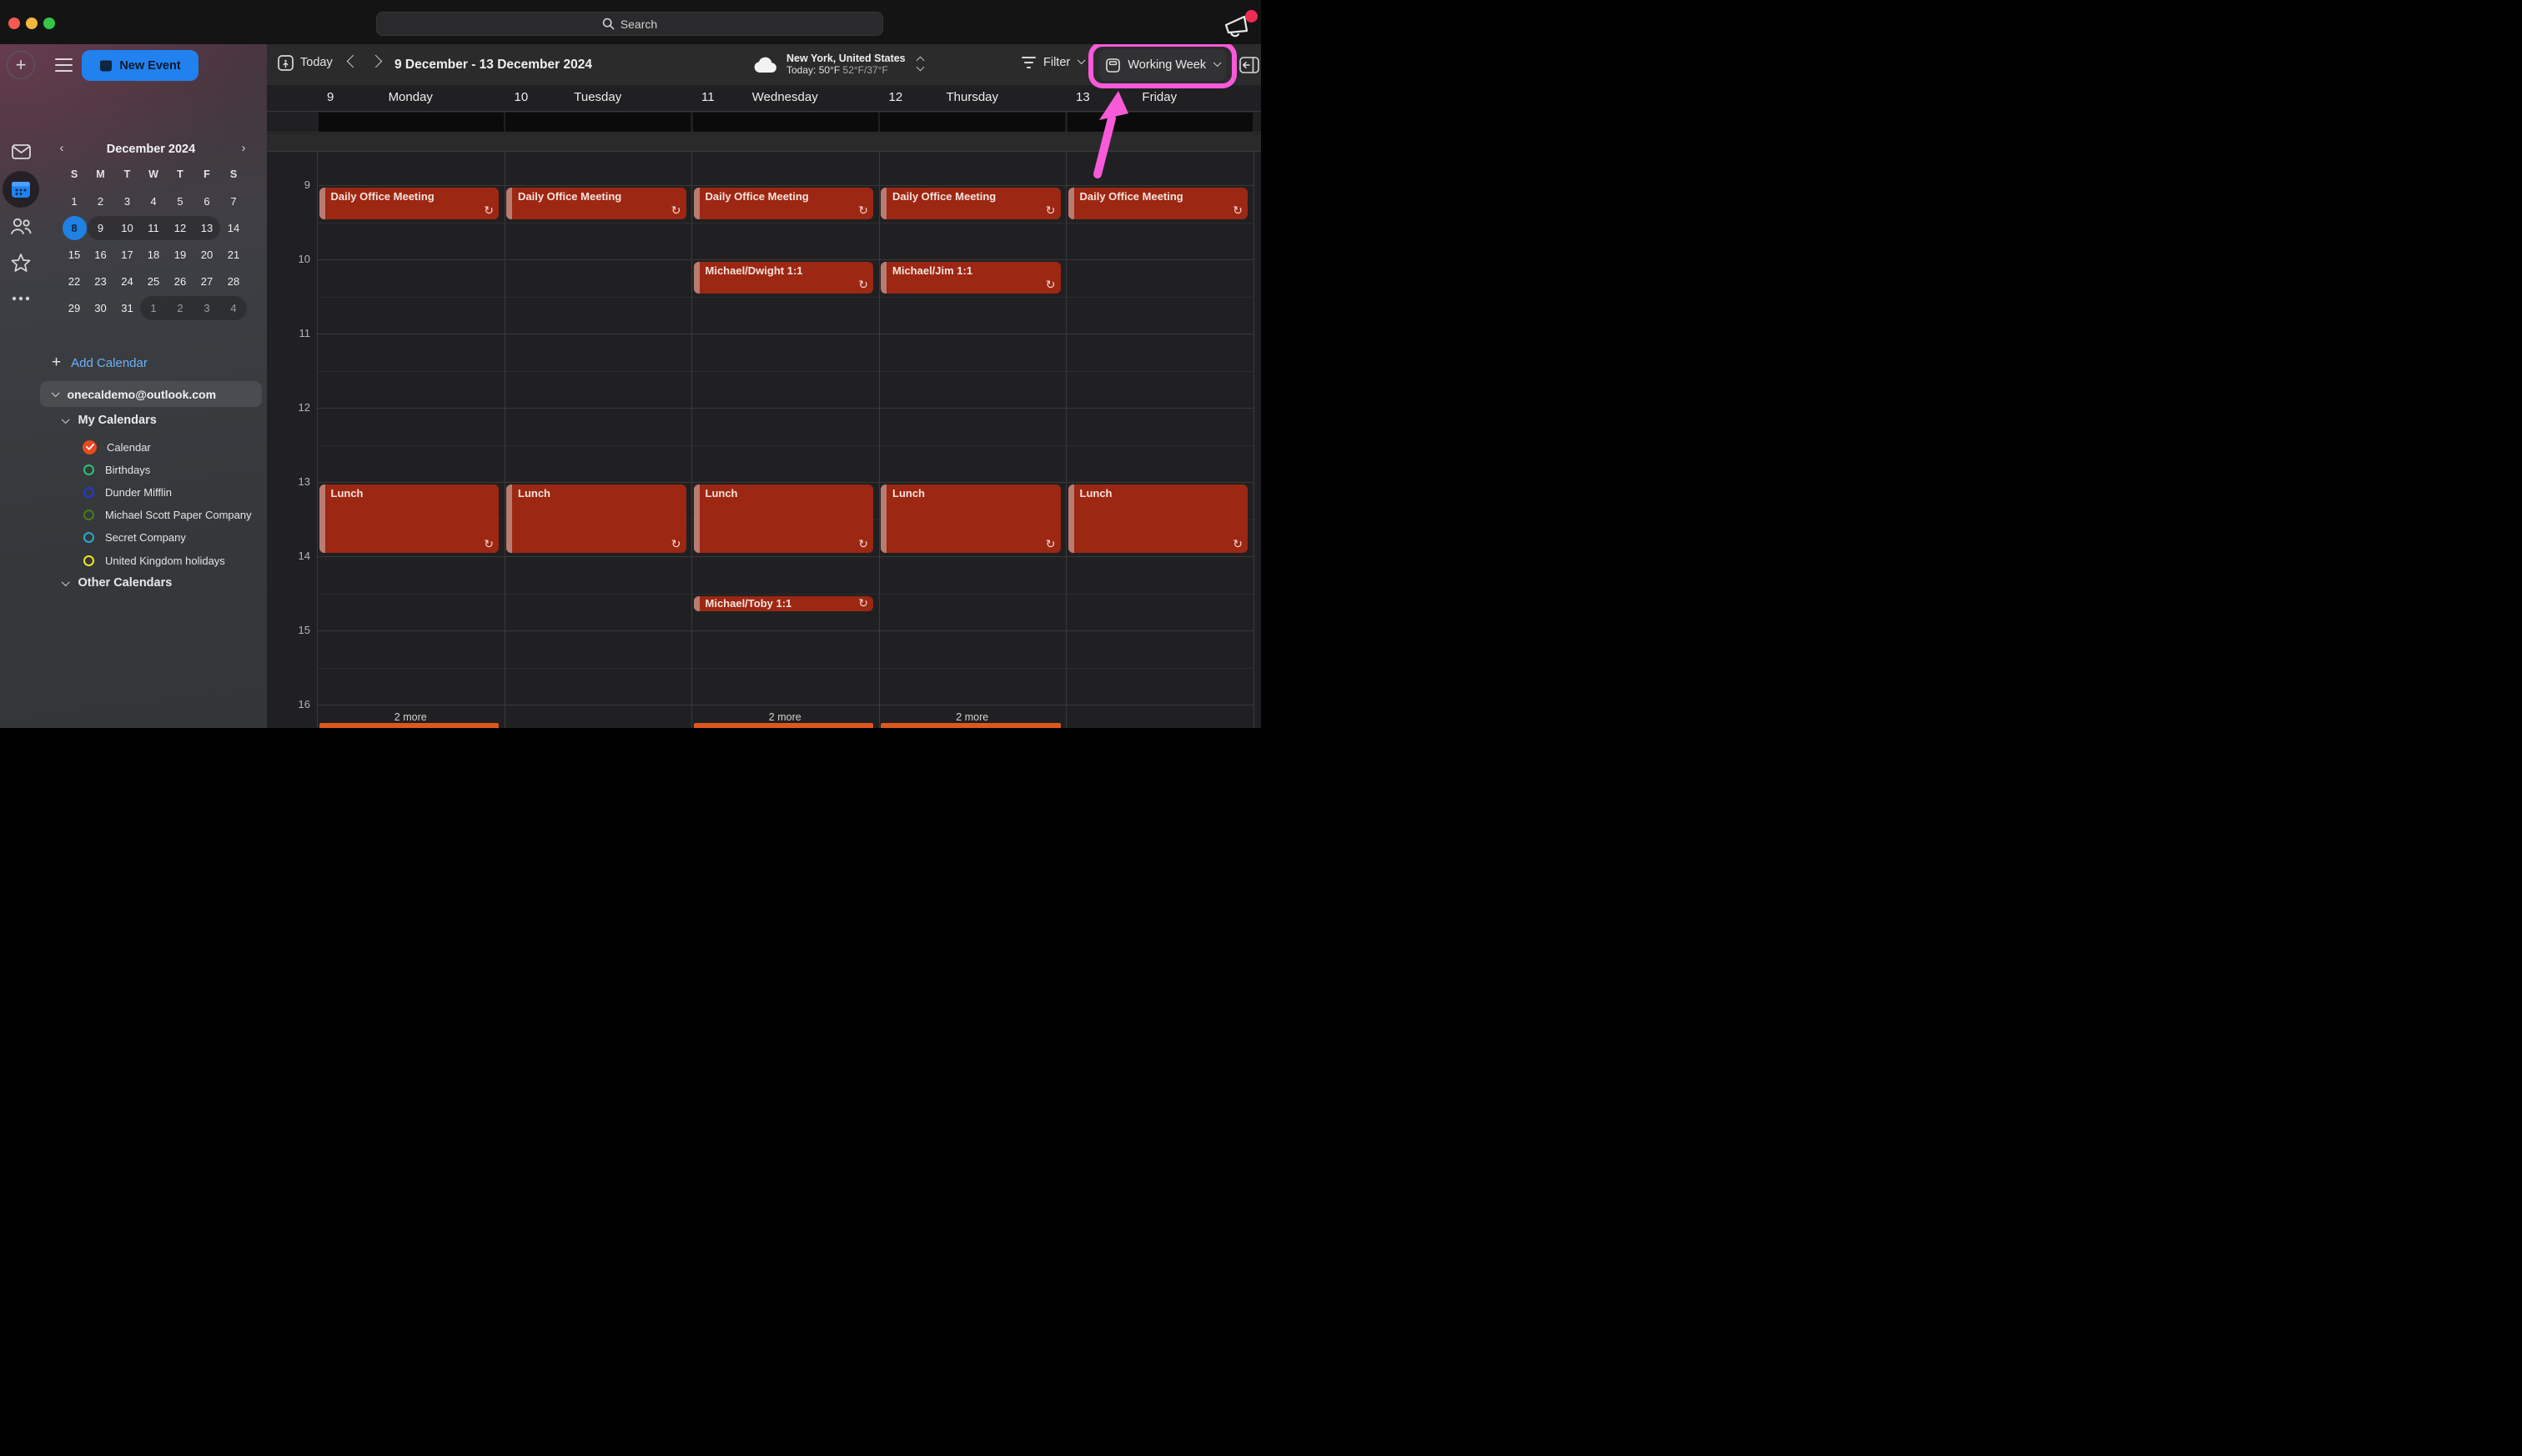 This screenshot has width=2522, height=1456. What do you see at coordinates (127, 256) in the screenshot?
I see `mini-calendar-day: 17` at bounding box center [127, 256].